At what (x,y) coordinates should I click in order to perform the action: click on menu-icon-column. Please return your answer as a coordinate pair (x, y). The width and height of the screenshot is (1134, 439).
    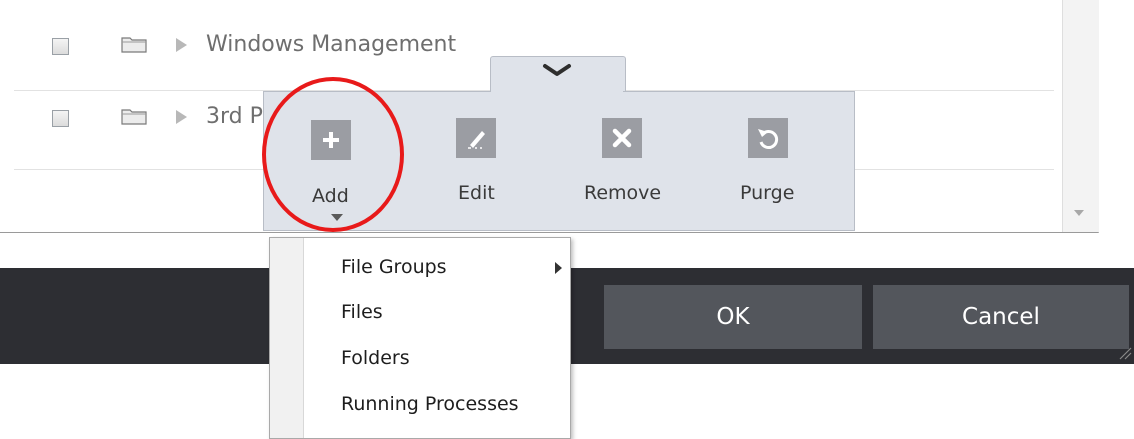
    Looking at the image, I should click on (287, 338).